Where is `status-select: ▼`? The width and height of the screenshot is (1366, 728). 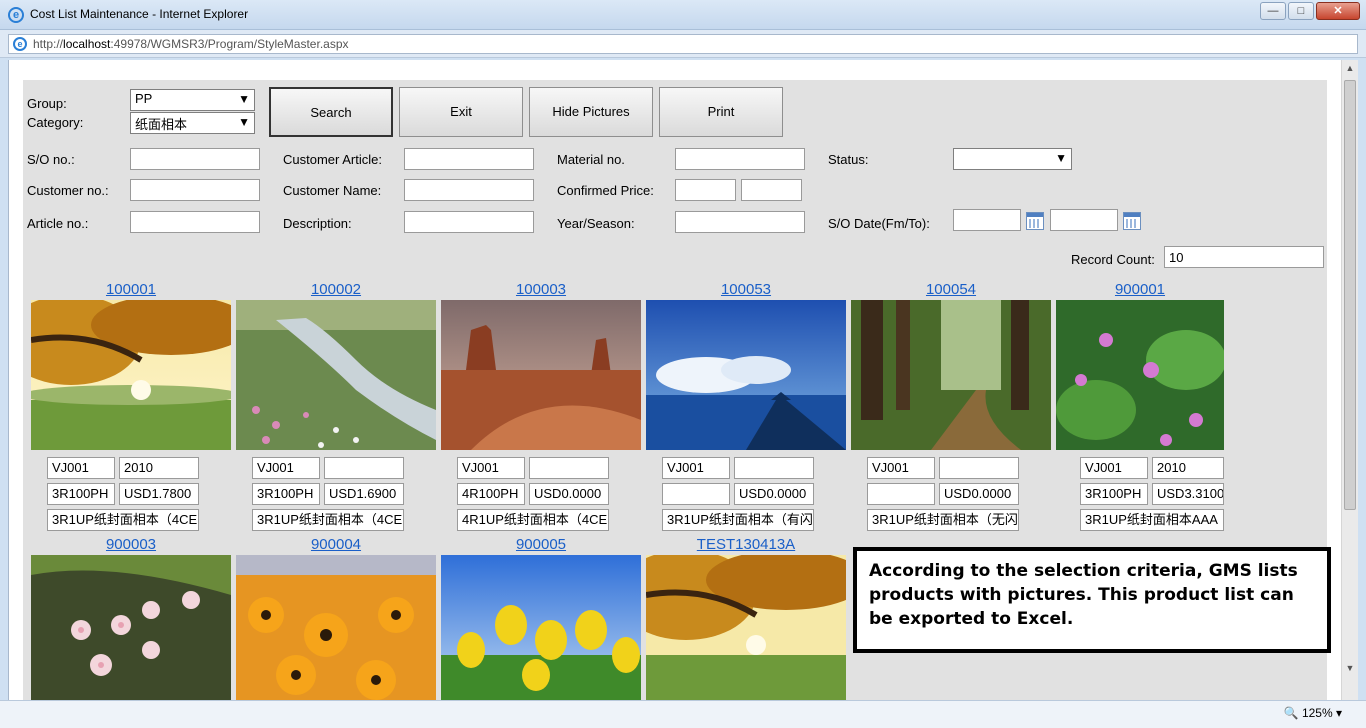
status-select: ▼ is located at coordinates (1012, 159).